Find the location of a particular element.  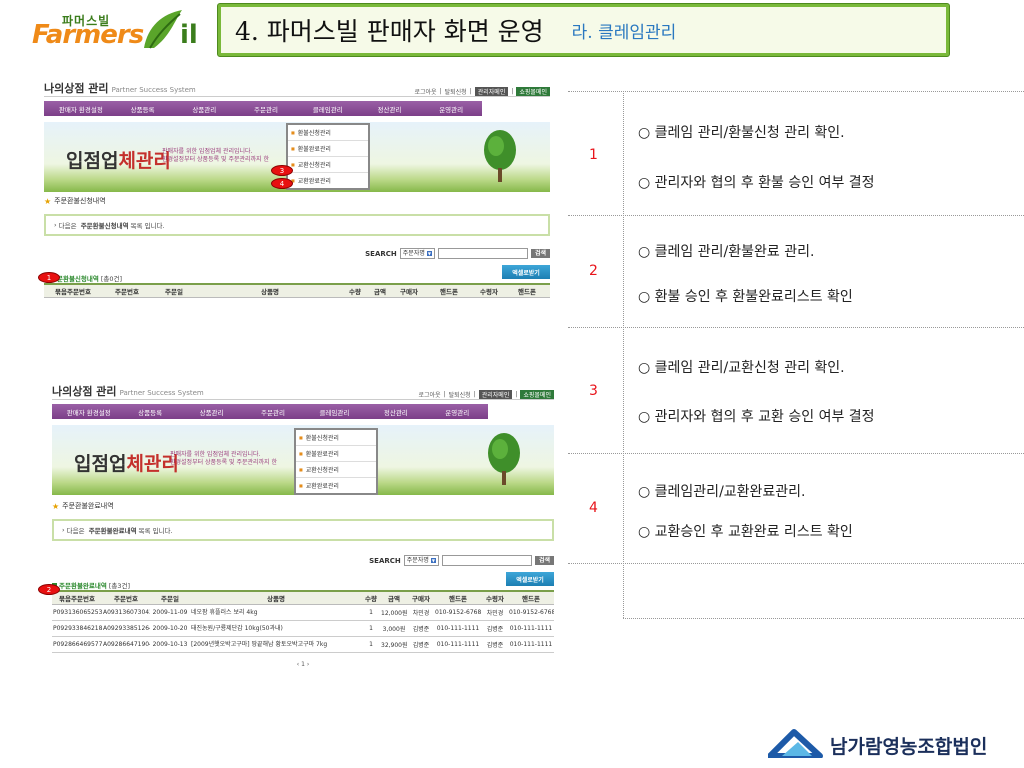

notice-box: › 다음은 주문환불신청내역 목록 입니다. is located at coordinates (297, 225).